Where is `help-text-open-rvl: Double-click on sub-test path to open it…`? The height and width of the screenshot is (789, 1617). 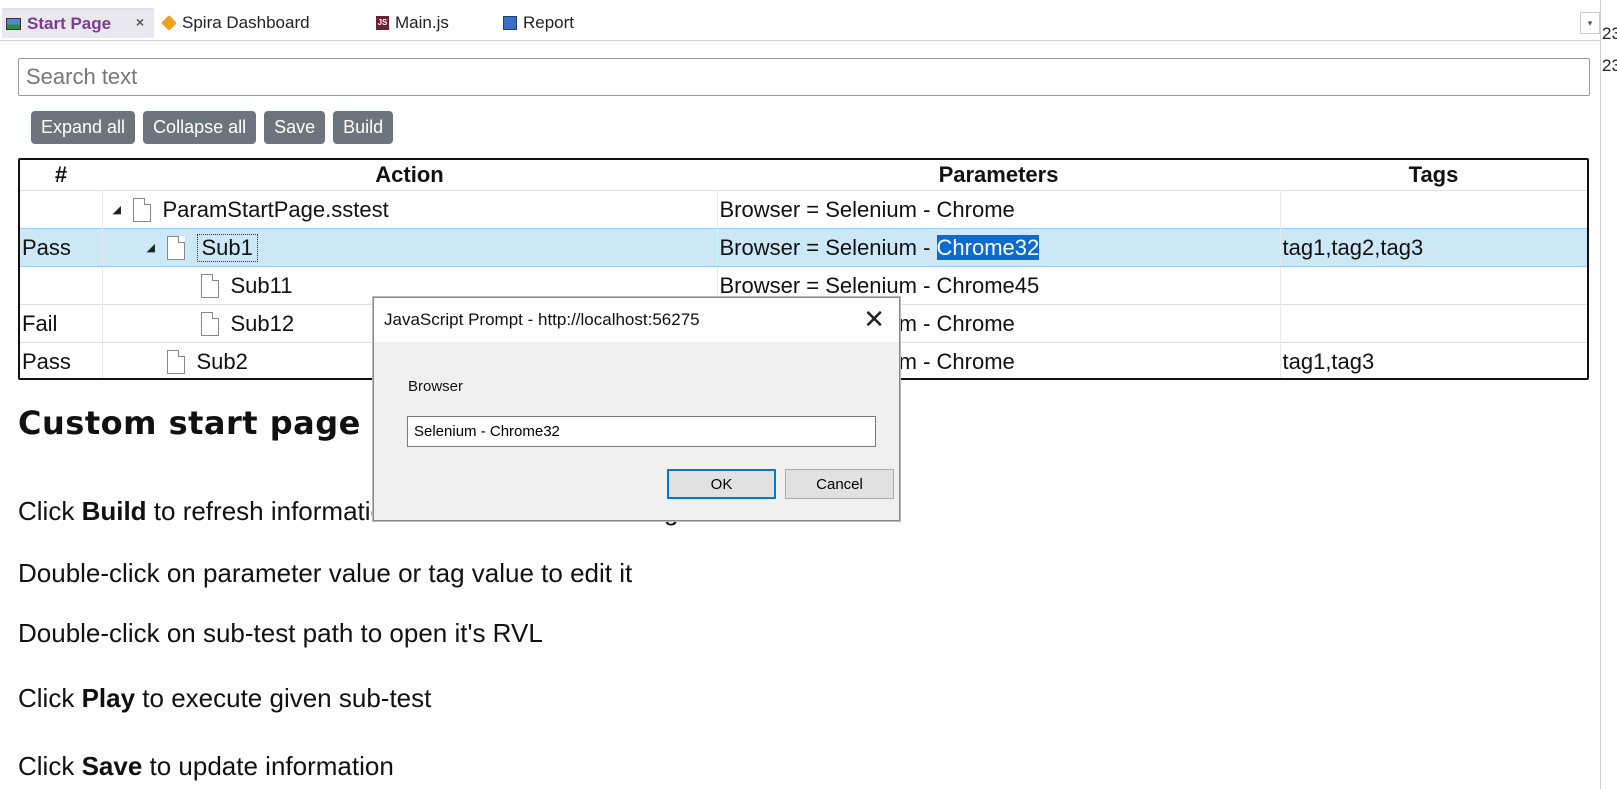
help-text-open-rvl: Double-click on sub-test path to open it… is located at coordinates (280, 633).